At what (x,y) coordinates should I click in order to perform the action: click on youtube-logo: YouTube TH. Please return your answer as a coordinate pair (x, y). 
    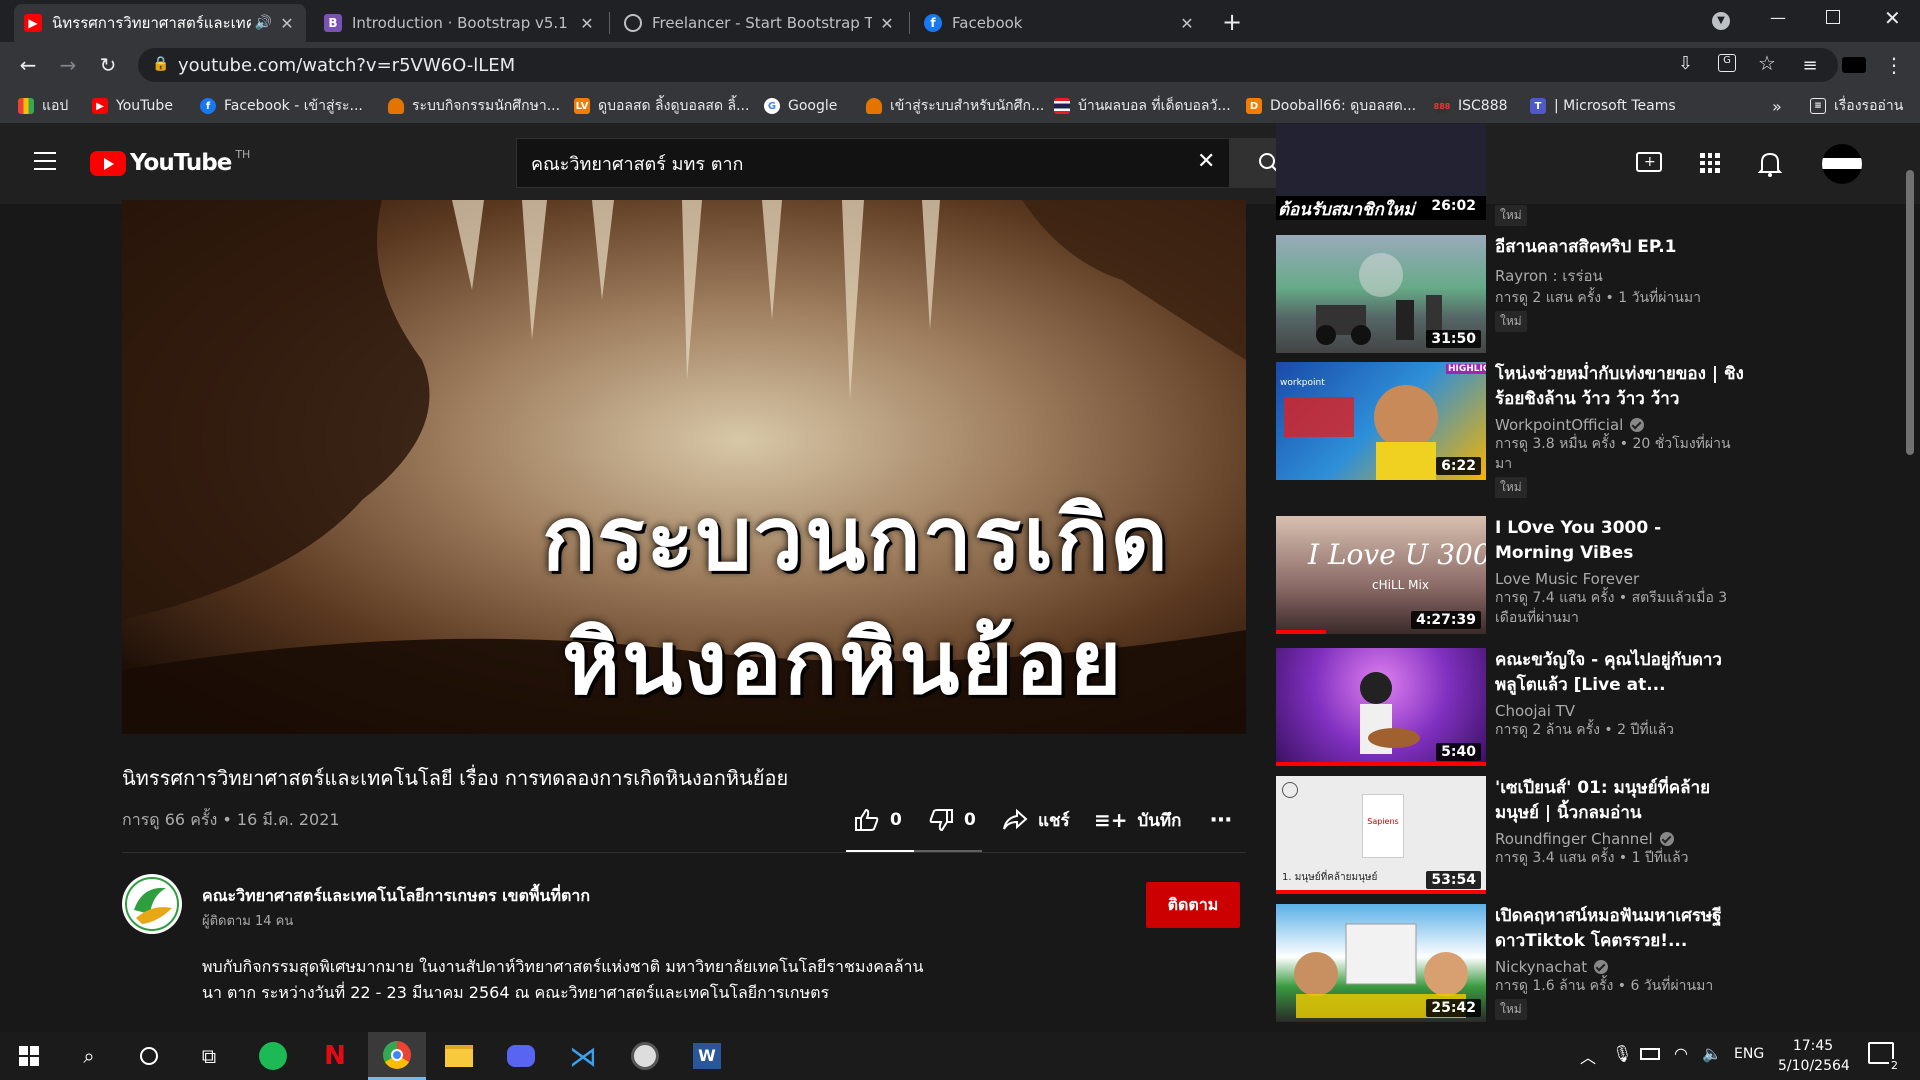
    Looking at the image, I should click on (170, 162).